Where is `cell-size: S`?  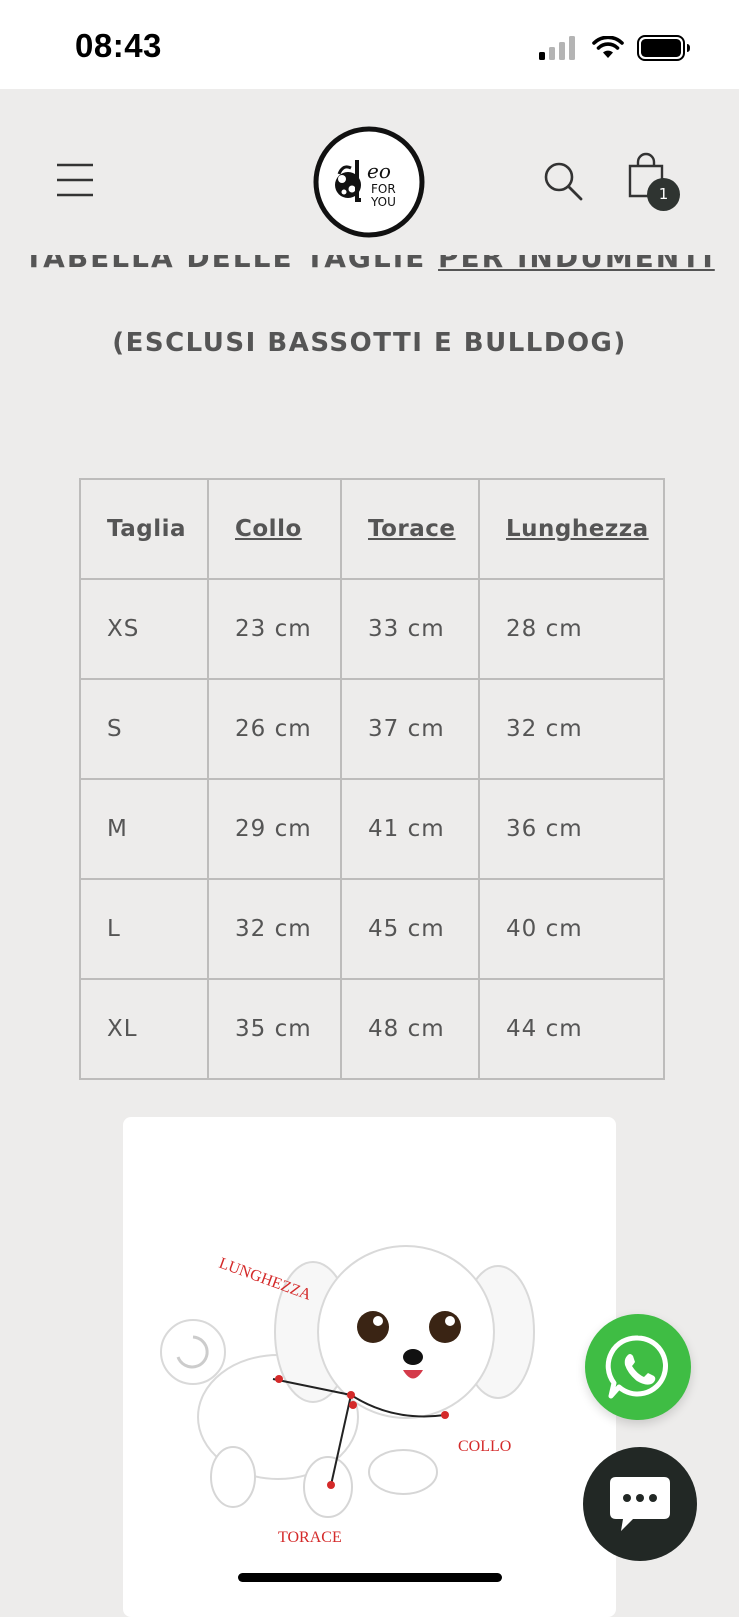 cell-size: S is located at coordinates (144, 729).